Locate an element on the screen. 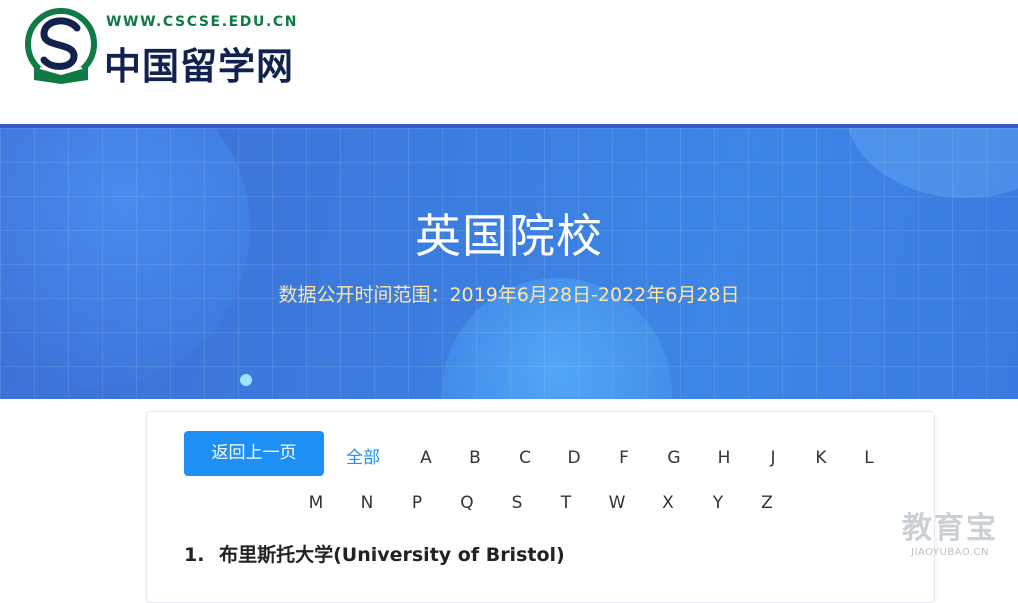 This screenshot has height=603, width=1018. filter-letter-m: M is located at coordinates (316, 503).